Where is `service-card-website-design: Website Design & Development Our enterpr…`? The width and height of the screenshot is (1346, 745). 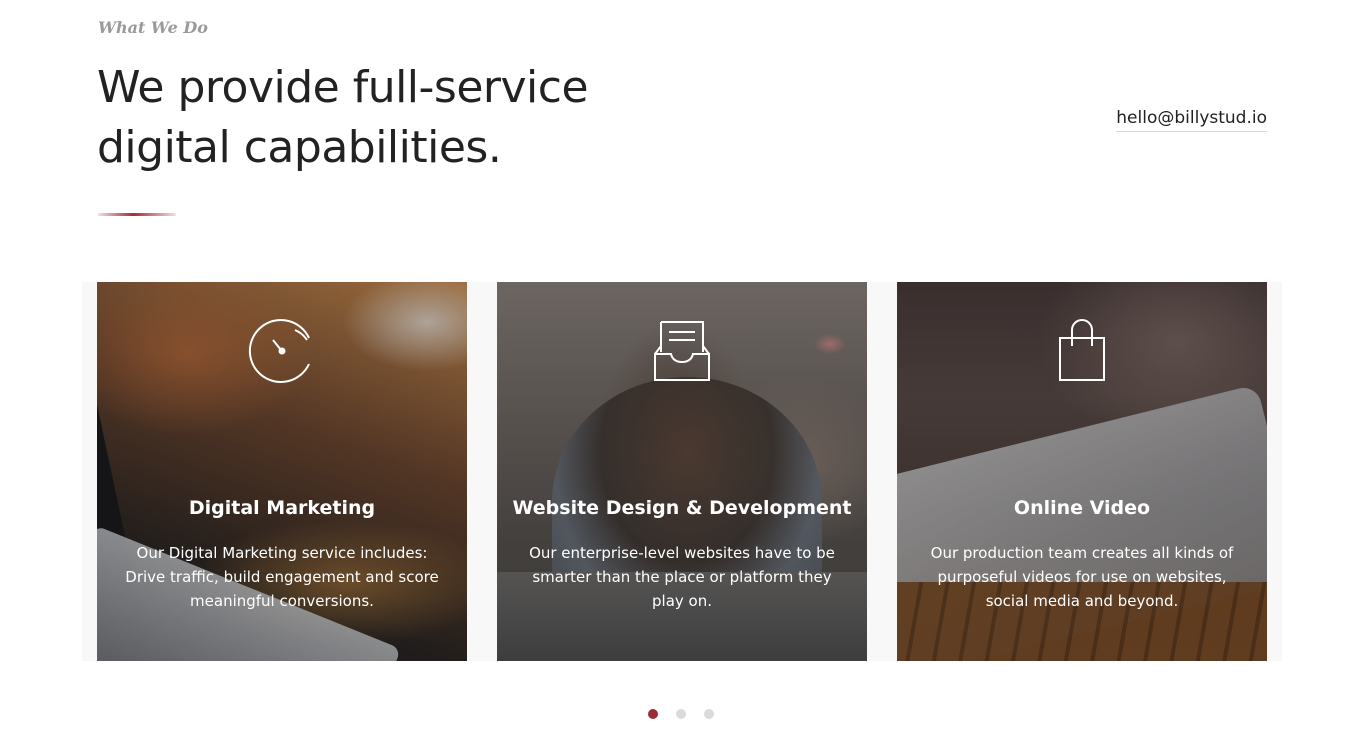 service-card-website-design: Website Design & Development Our enterpr… is located at coordinates (682, 471).